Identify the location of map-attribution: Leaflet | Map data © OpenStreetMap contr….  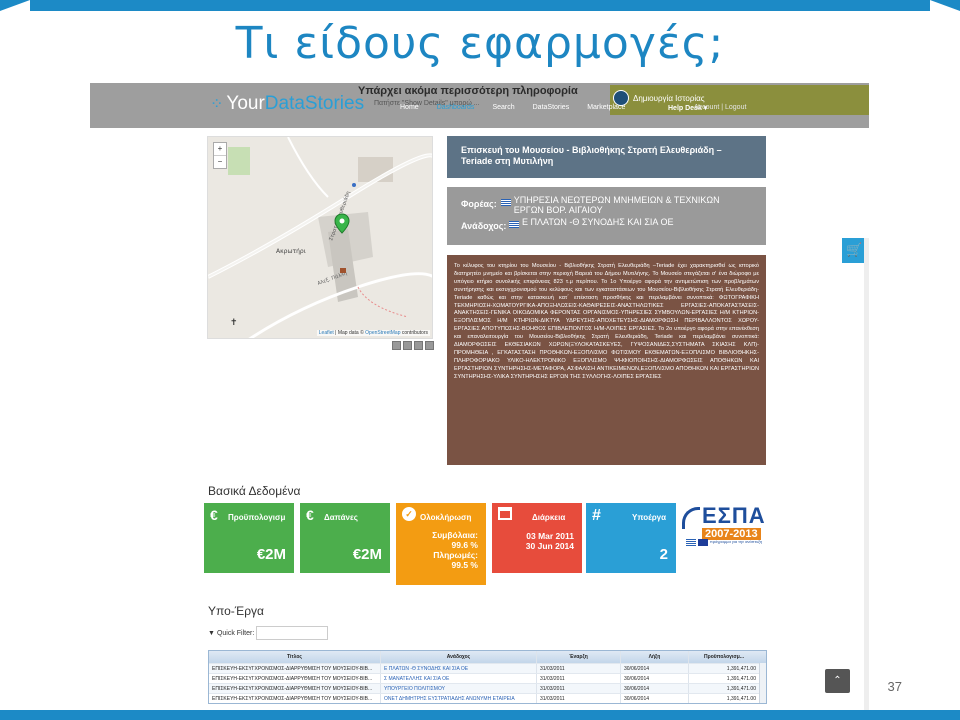
(373, 333).